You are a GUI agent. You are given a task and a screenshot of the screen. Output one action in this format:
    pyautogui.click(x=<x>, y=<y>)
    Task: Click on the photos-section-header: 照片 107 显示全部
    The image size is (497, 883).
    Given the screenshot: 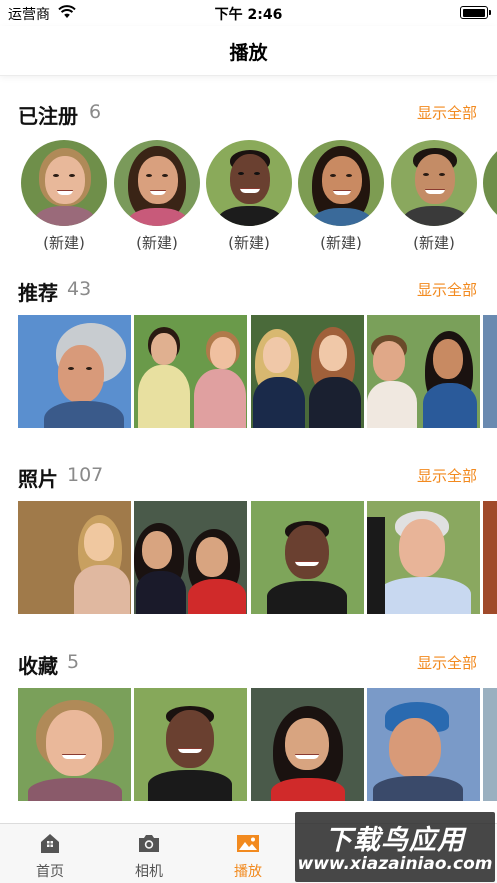 What is the action you would take?
    pyautogui.click(x=248, y=476)
    